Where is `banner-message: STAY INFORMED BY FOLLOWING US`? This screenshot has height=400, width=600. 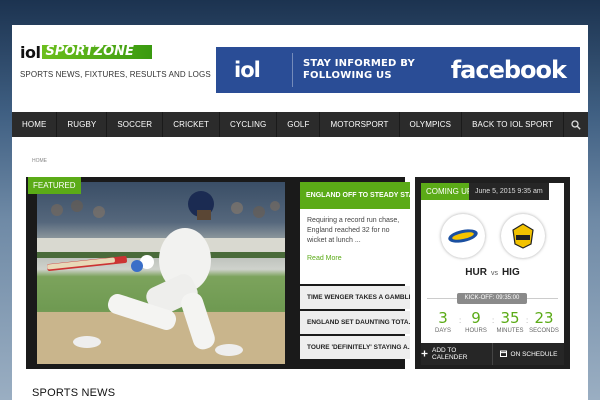 banner-message: STAY INFORMED BY FOLLOWING US is located at coordinates (373, 70).